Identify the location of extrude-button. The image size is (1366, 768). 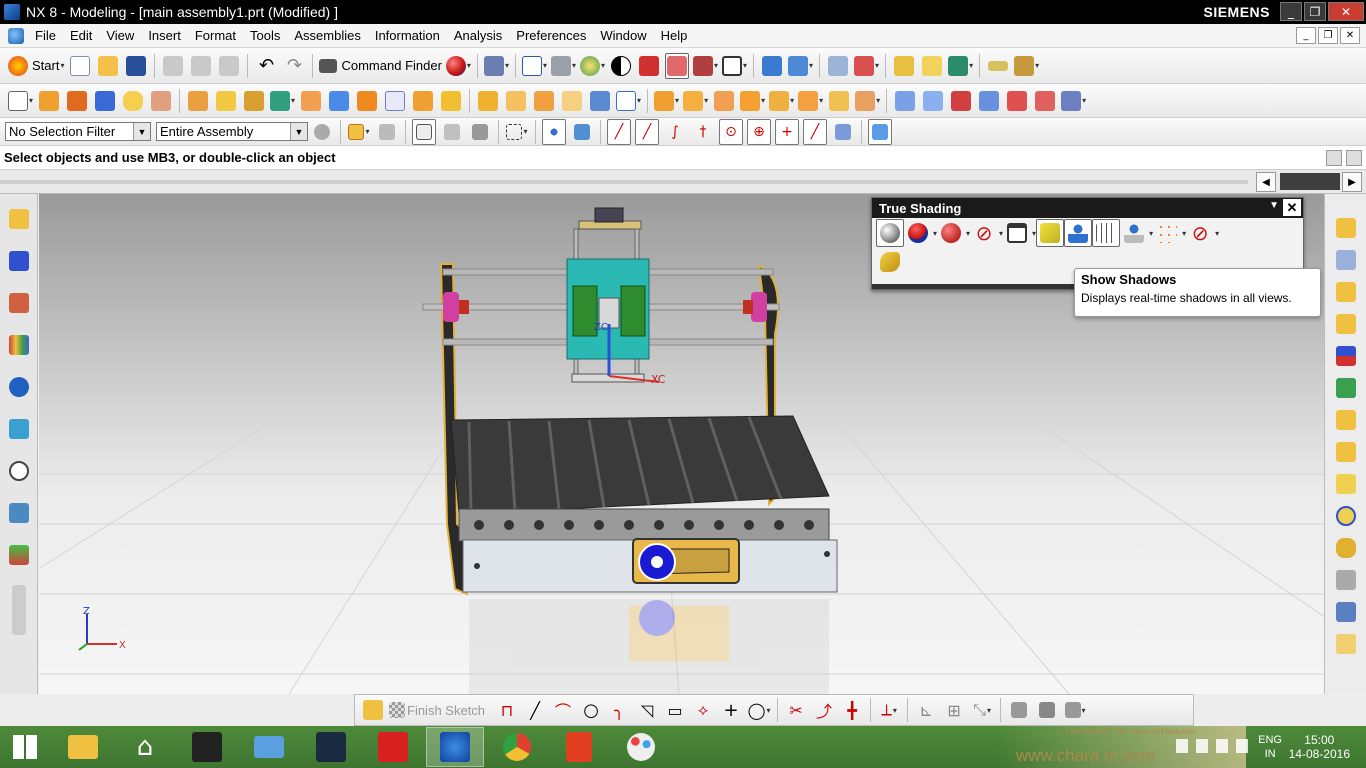
(49, 101).